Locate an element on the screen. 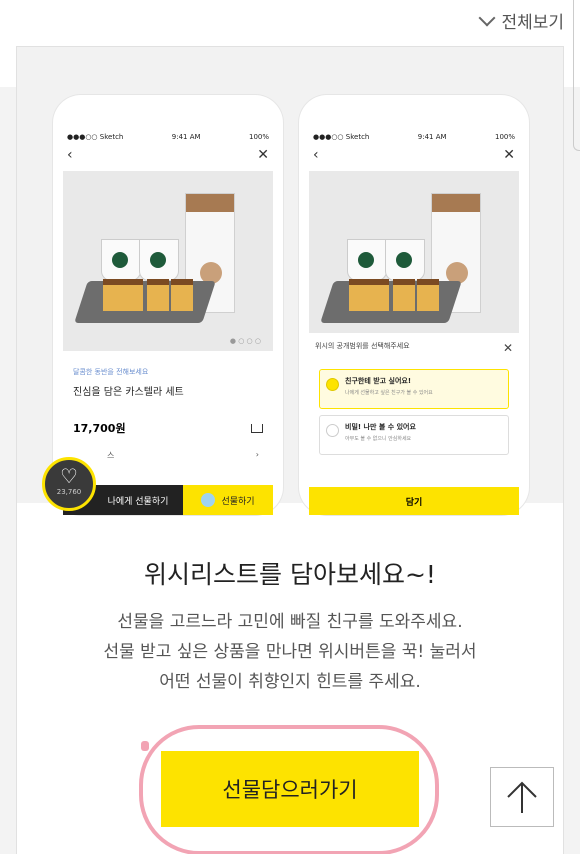  scroll-edge is located at coordinates (576, 75).